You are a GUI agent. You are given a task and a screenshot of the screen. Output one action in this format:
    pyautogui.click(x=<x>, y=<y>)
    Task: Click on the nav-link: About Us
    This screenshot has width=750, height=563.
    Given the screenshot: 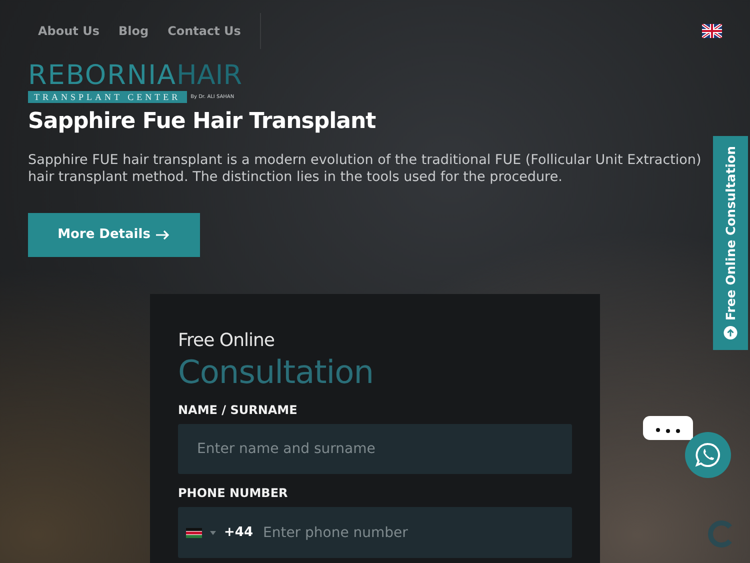 What is the action you would take?
    pyautogui.click(x=69, y=31)
    